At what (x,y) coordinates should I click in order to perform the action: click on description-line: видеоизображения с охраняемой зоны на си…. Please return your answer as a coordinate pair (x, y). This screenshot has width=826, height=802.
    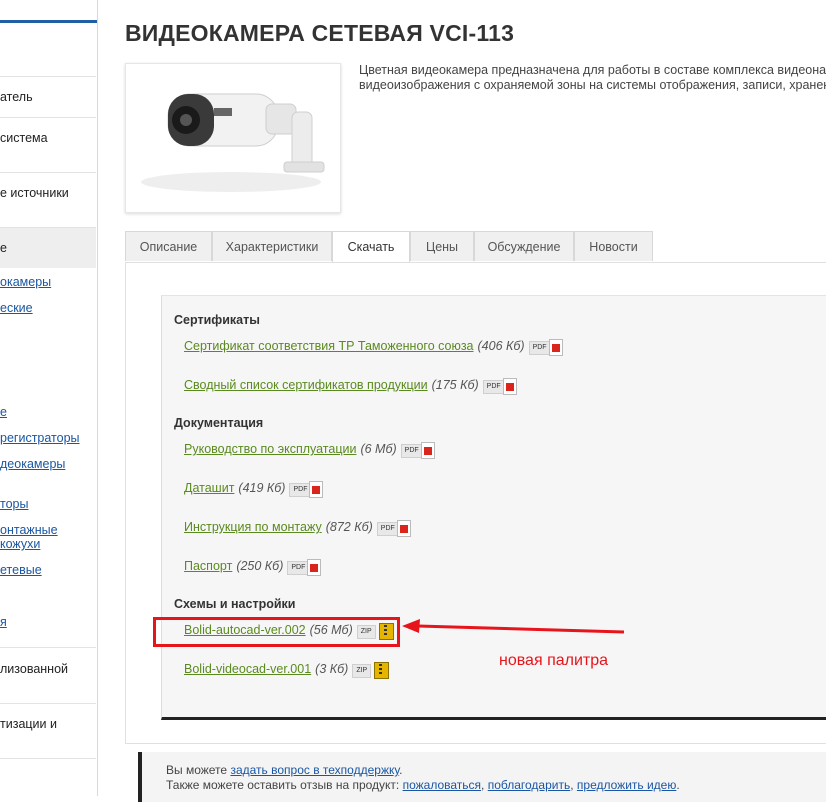
    Looking at the image, I should click on (592, 85).